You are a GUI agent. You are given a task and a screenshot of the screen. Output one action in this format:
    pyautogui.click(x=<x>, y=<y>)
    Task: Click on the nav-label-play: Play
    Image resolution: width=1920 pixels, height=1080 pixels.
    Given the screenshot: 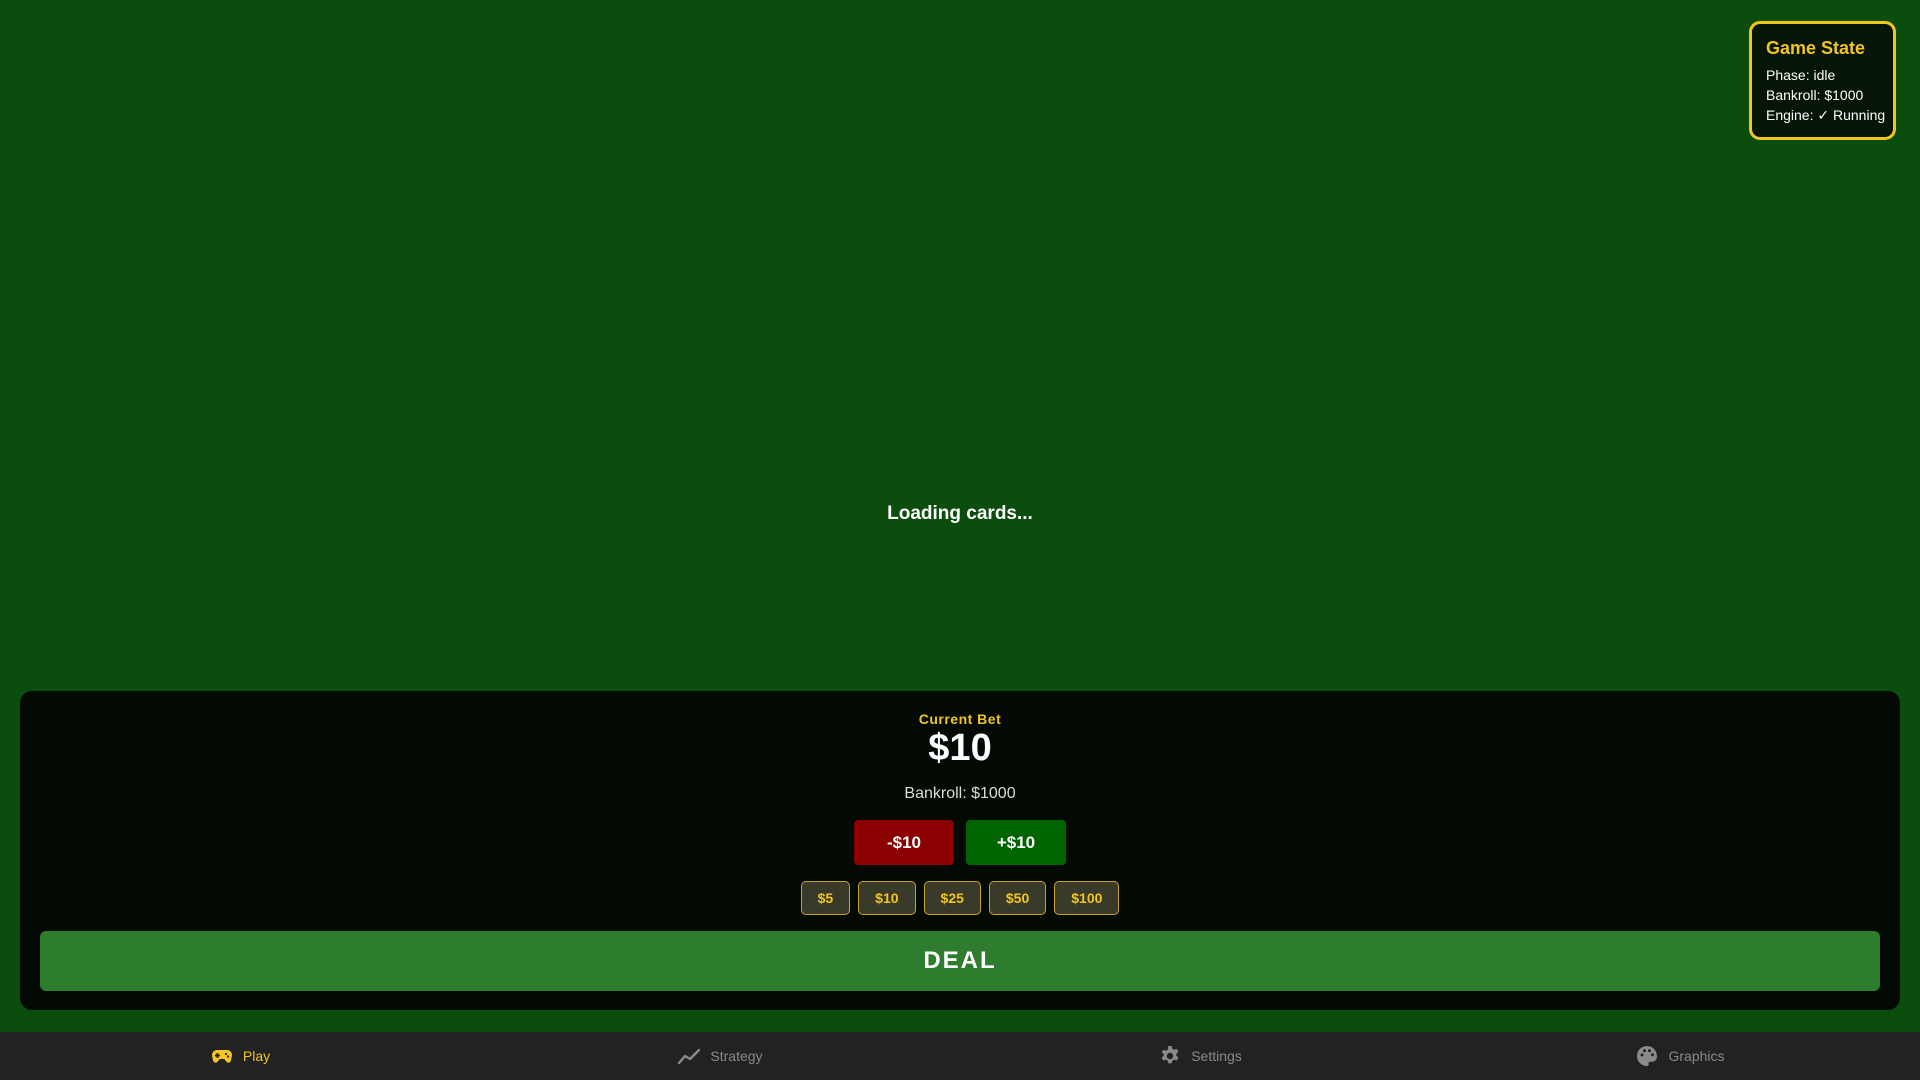 What is the action you would take?
    pyautogui.click(x=256, y=1056)
    